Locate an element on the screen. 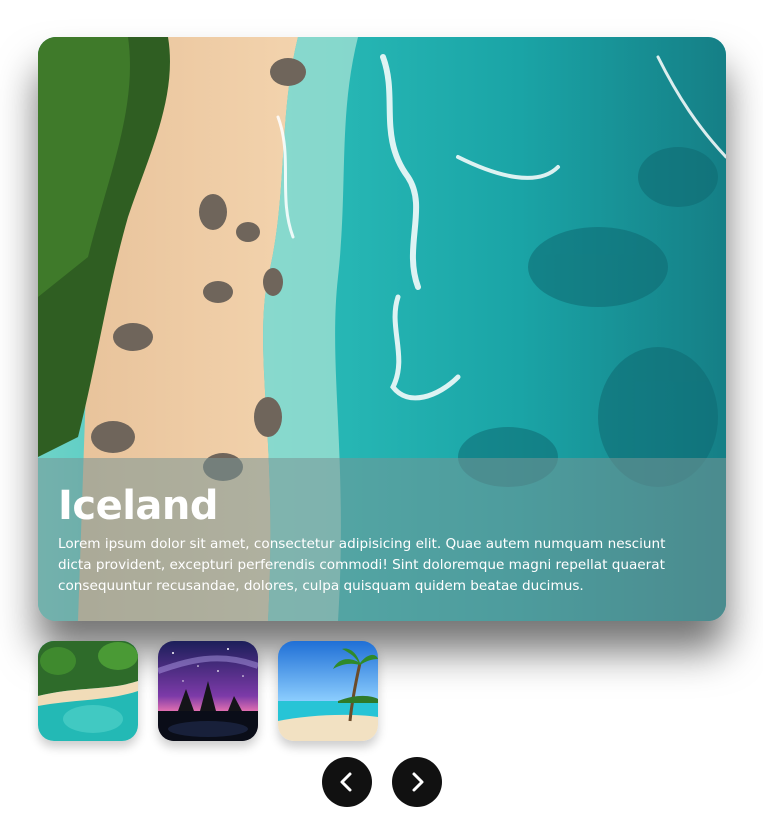  thumbnail-night-sky is located at coordinates (208, 691).